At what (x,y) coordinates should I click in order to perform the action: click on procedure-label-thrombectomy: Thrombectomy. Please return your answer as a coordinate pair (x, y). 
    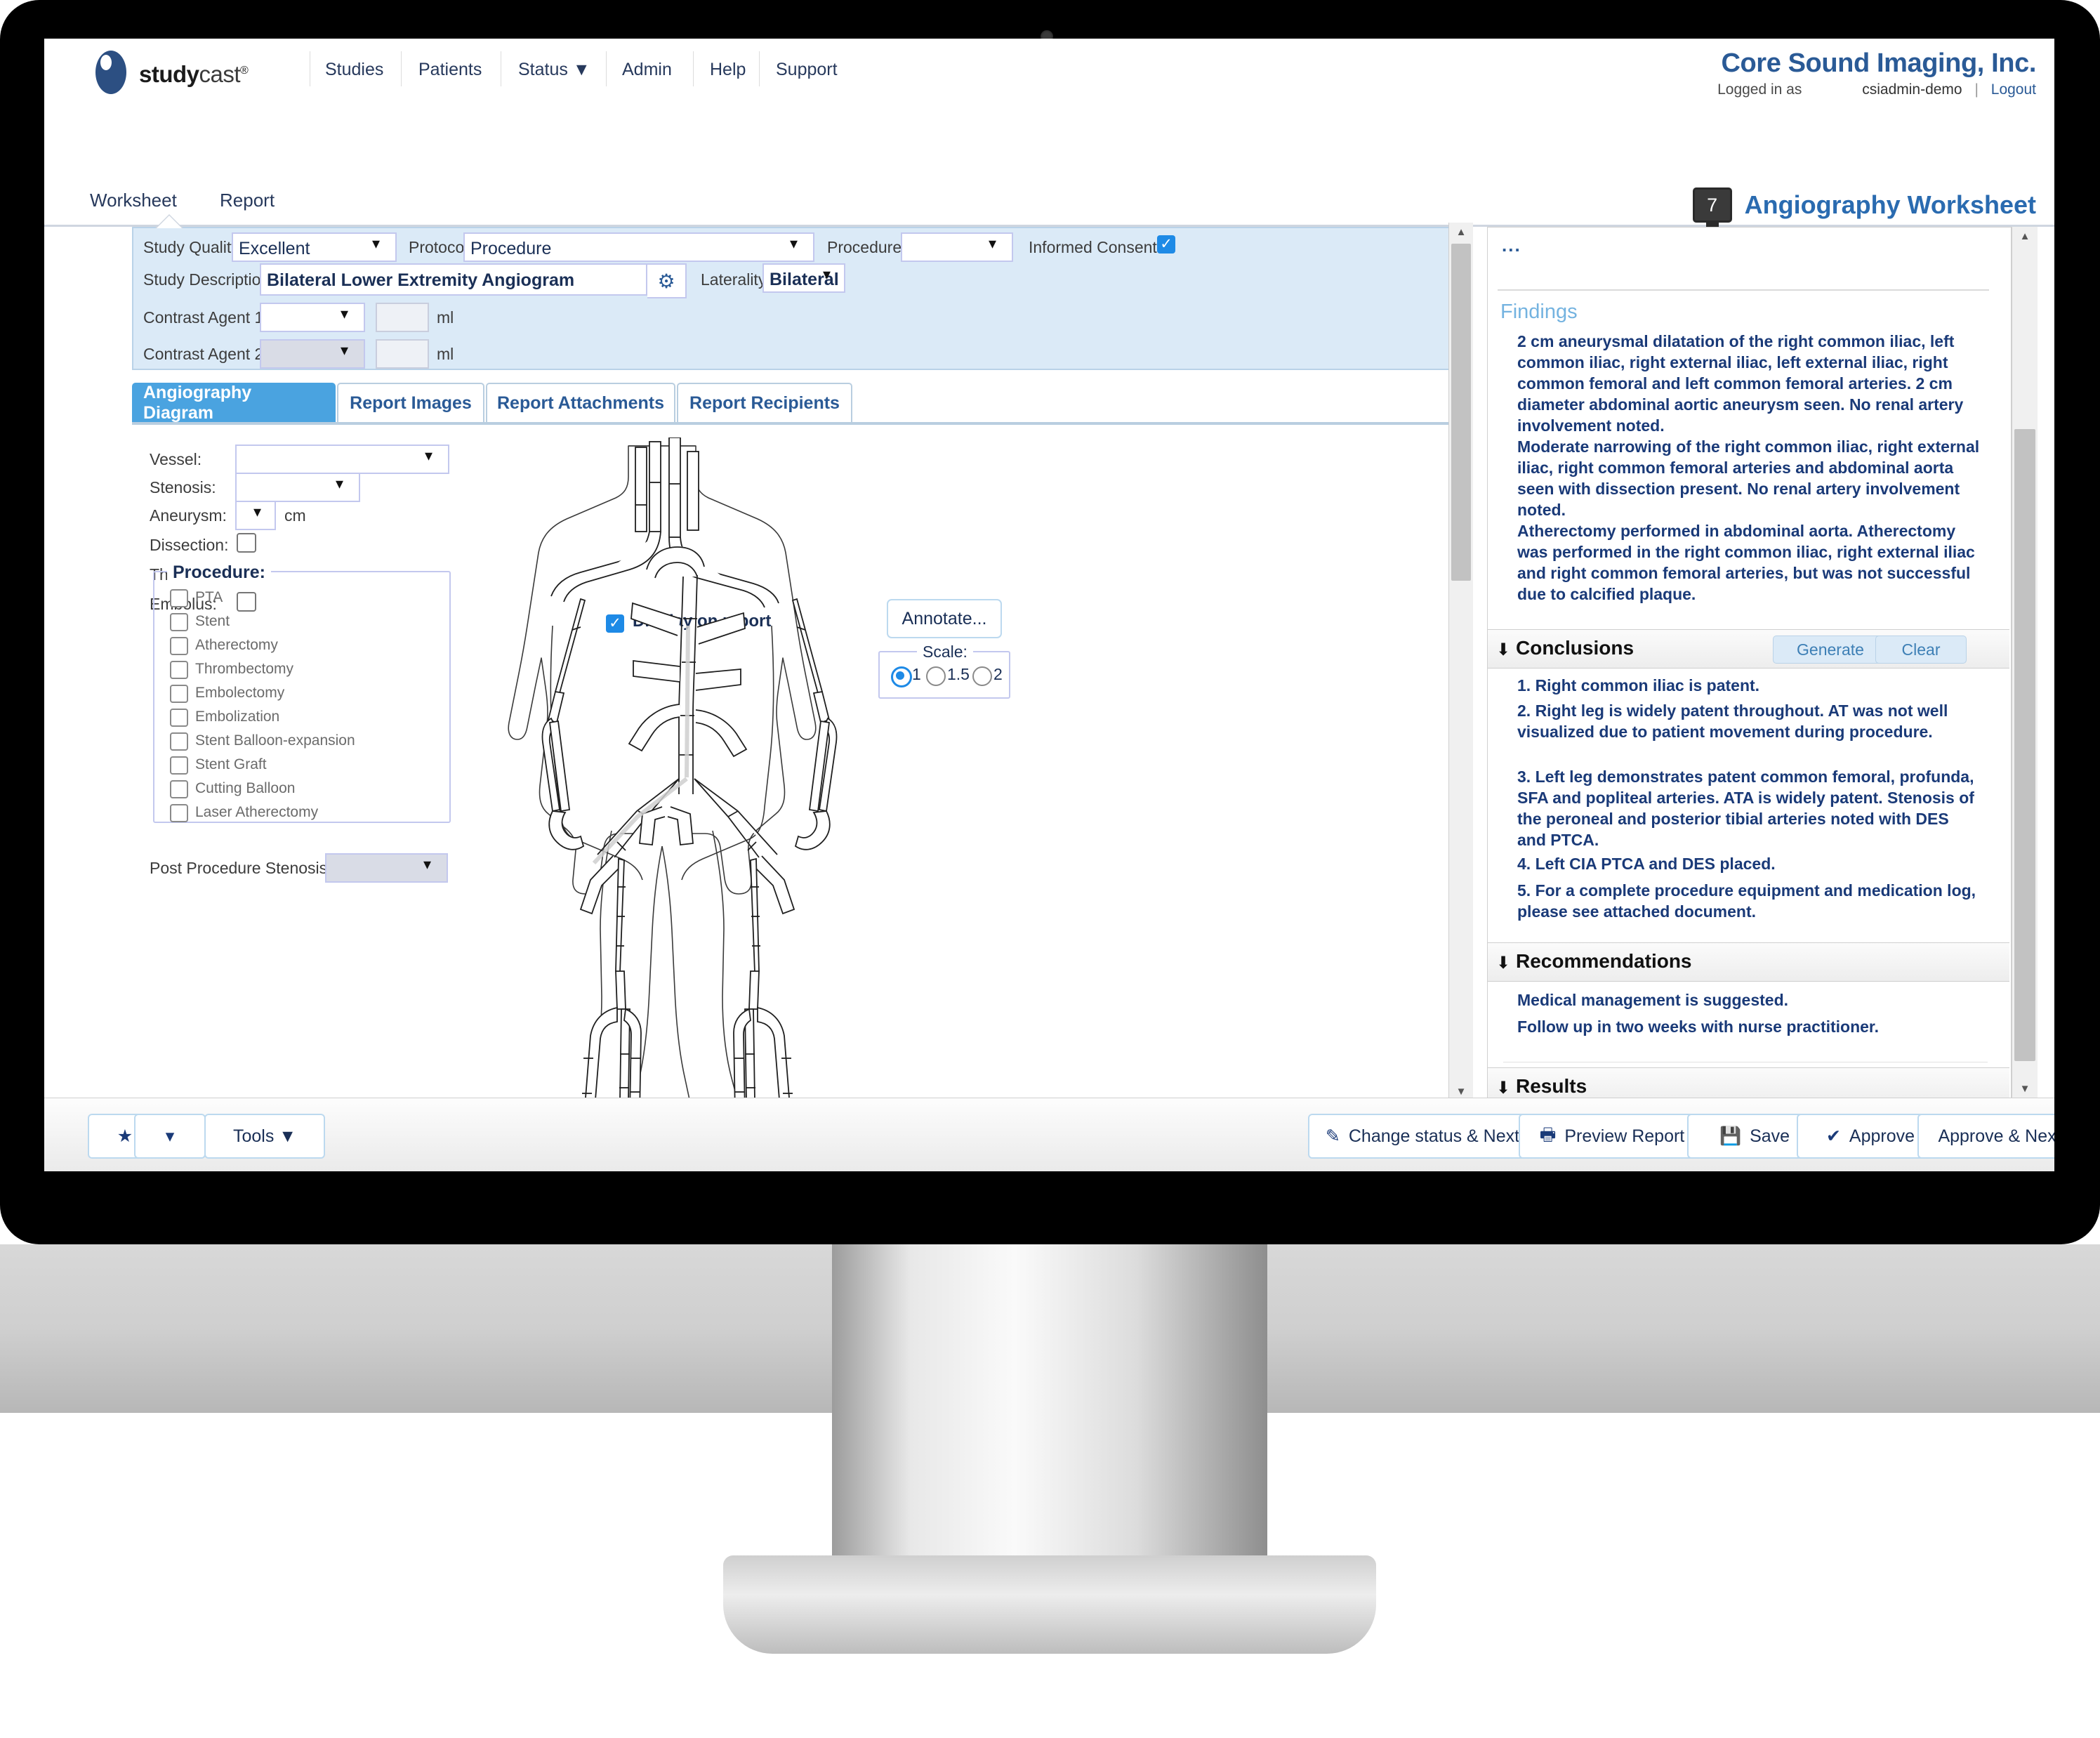
    Looking at the image, I should click on (244, 669).